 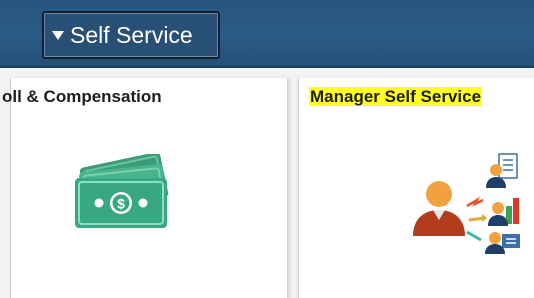 I want to click on tile-title-highlight: Manager Self Service, so click(x=396, y=96).